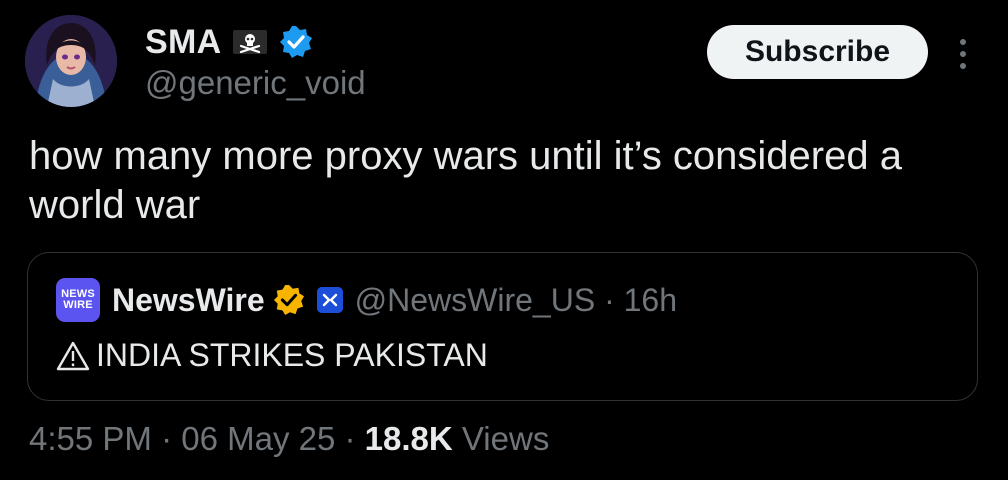 This screenshot has width=1008, height=480. I want to click on affiliate-badge-icon, so click(329, 300).